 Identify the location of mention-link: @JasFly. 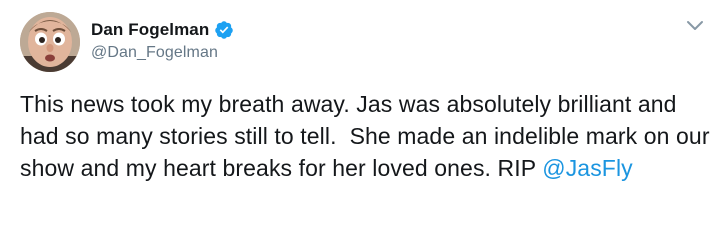
(587, 168).